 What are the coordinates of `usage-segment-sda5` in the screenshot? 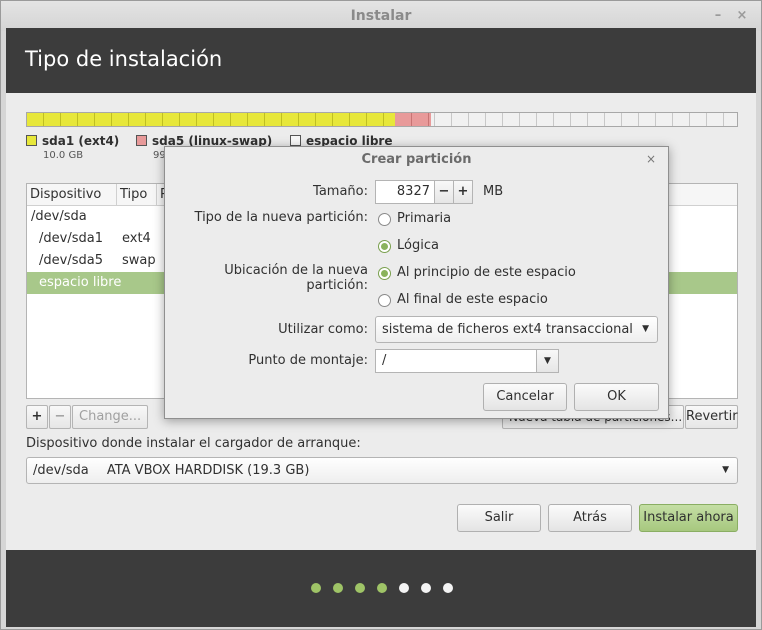 It's located at (413, 119).